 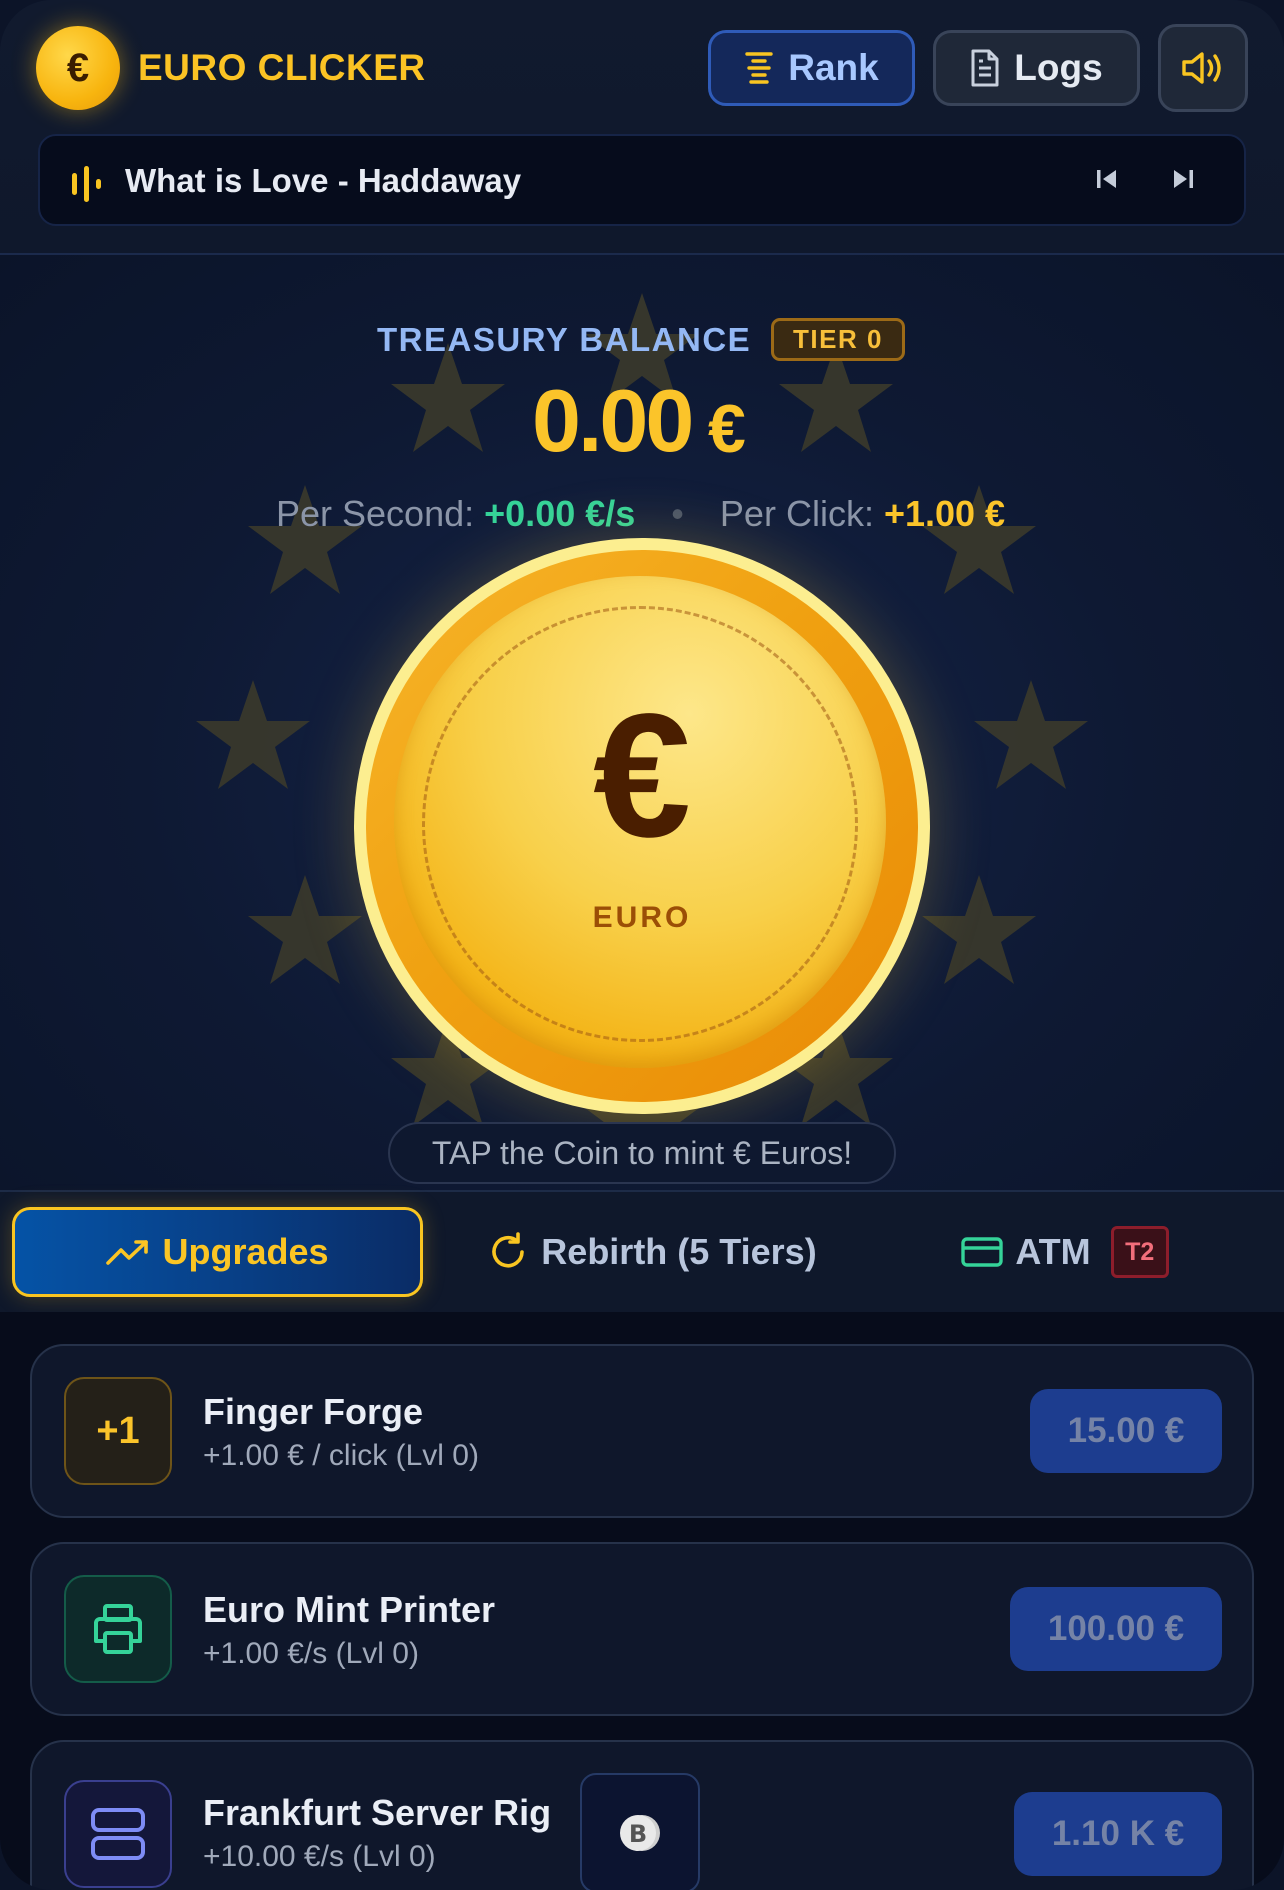 I want to click on equalizer-icon, so click(x=86, y=184).